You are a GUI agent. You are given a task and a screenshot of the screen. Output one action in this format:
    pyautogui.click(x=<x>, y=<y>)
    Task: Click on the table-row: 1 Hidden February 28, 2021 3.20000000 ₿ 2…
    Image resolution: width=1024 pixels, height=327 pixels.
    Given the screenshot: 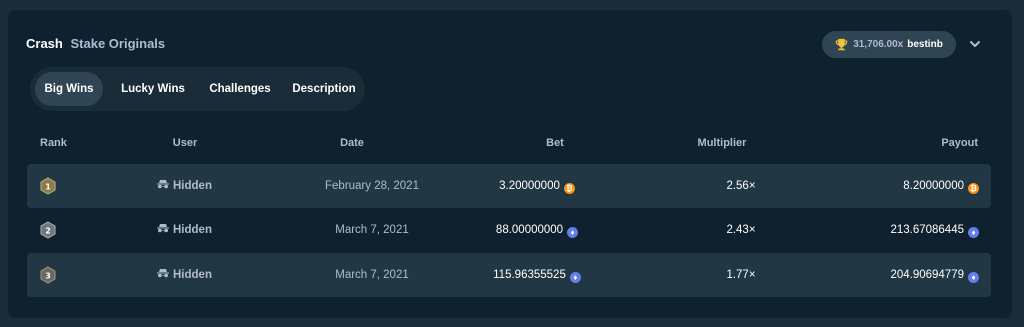 What is the action you would take?
    pyautogui.click(x=509, y=186)
    